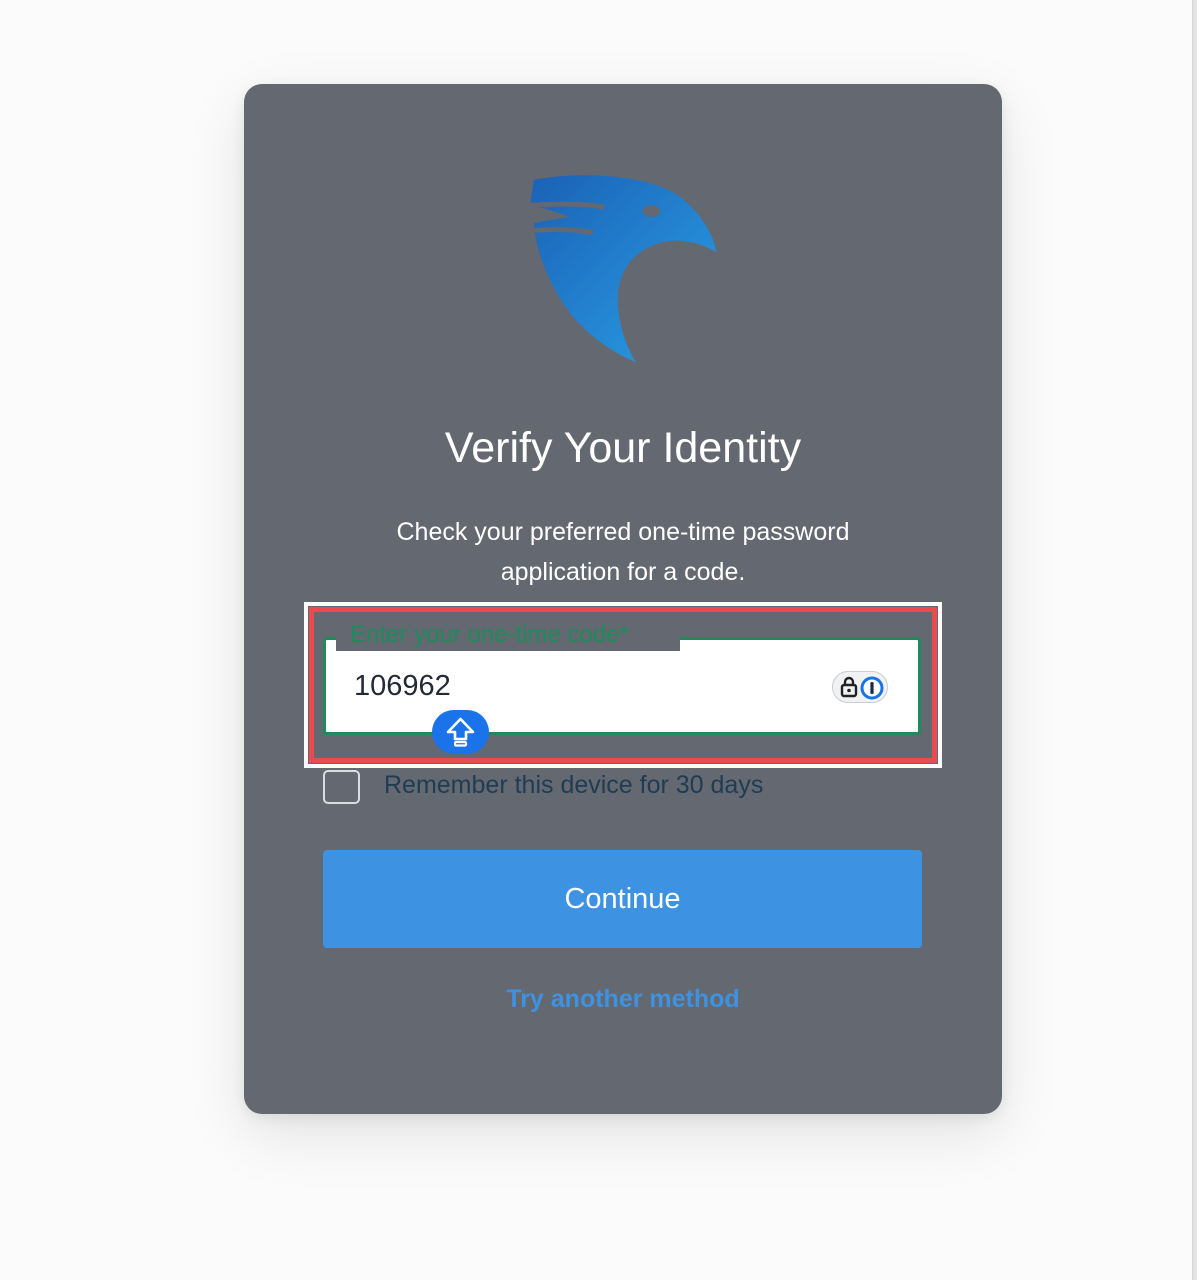  I want to click on remember-device-checkbox, so click(341, 787).